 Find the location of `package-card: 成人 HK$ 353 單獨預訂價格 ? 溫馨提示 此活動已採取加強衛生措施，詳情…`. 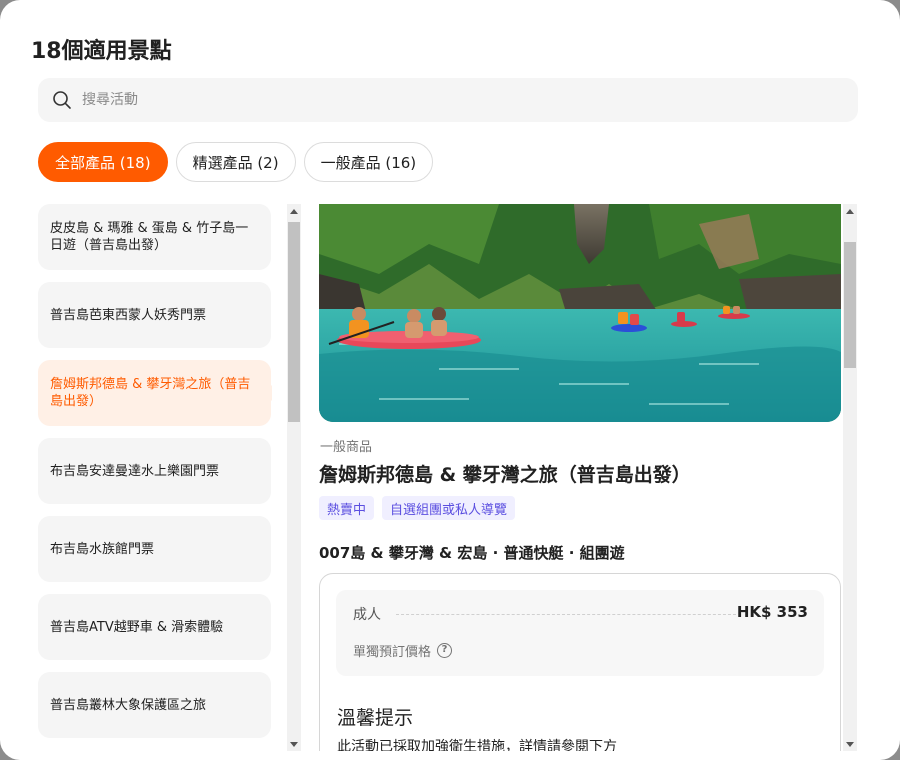

package-card: 成人 HK$ 353 單獨預訂價格 ? 溫馨提示 此活動已採取加強衛生措施，詳情… is located at coordinates (580, 662).